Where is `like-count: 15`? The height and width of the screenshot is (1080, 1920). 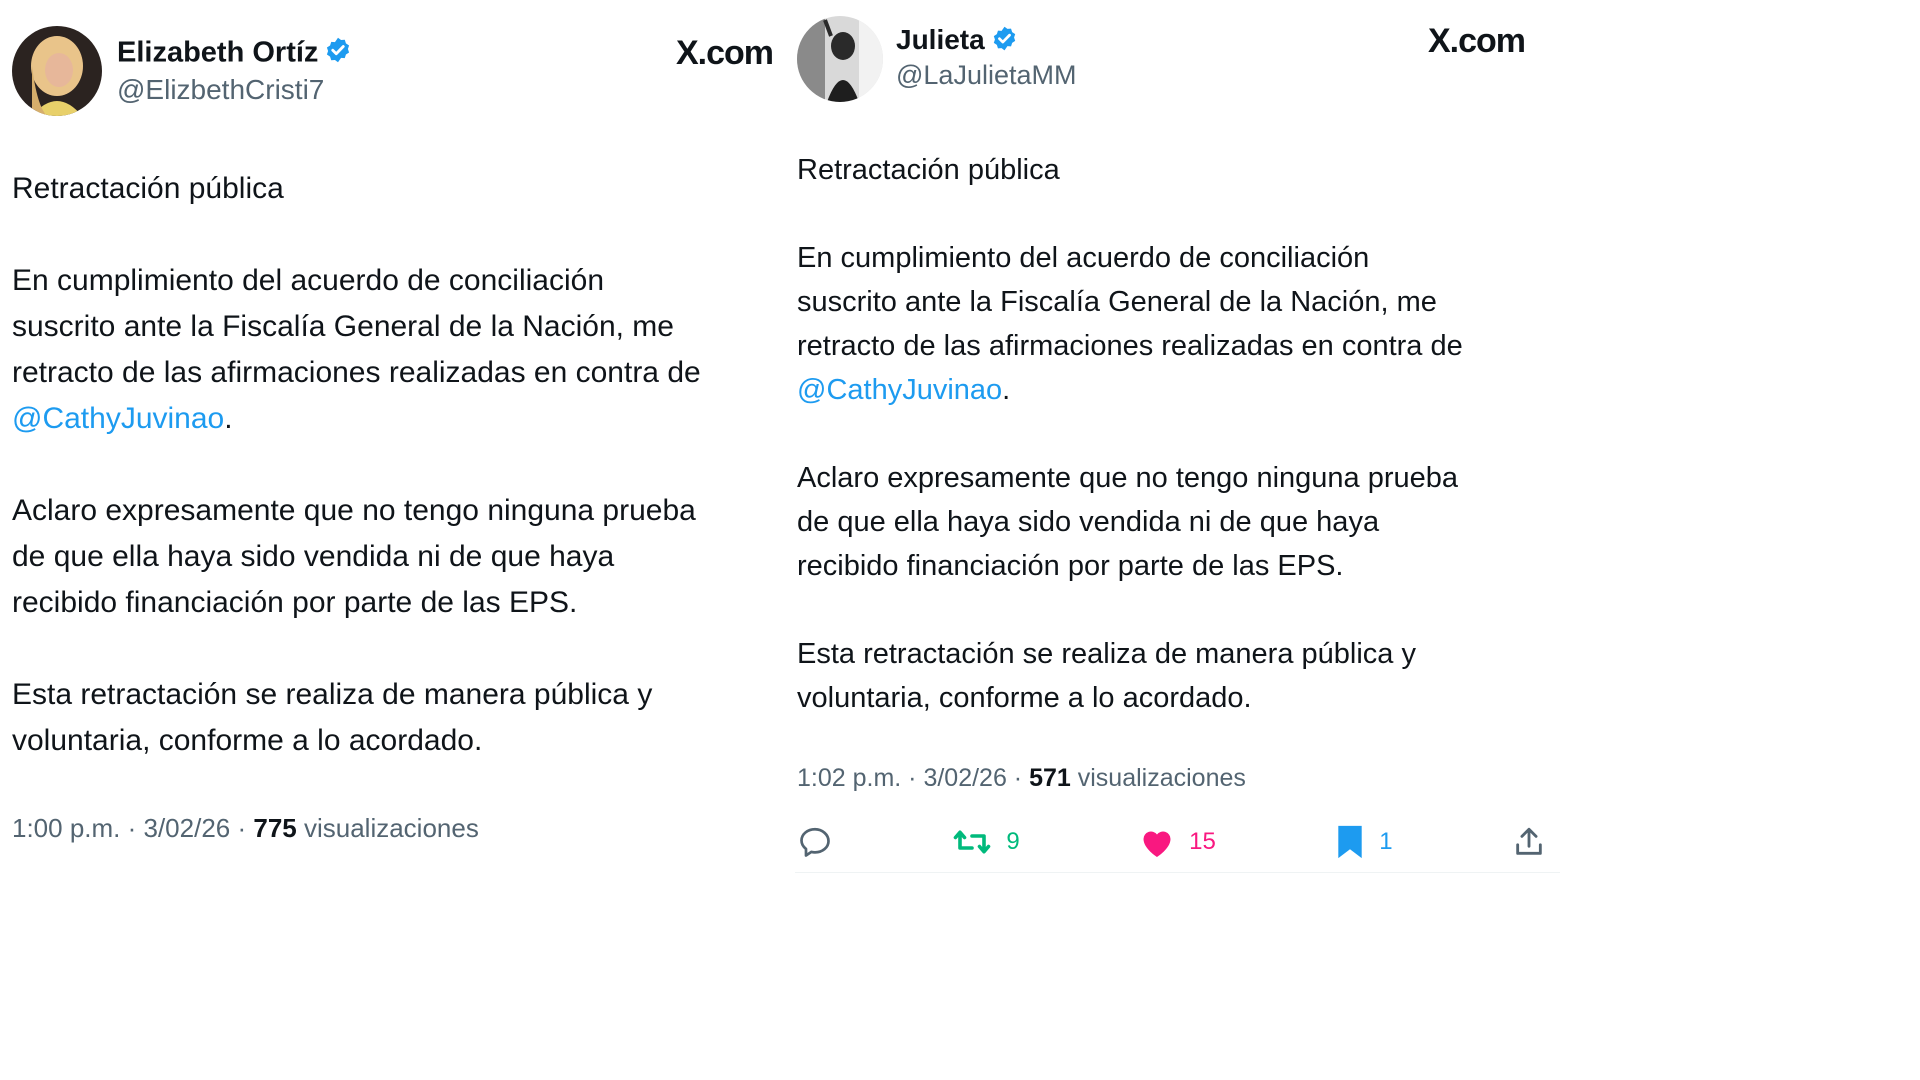 like-count: 15 is located at coordinates (1202, 841).